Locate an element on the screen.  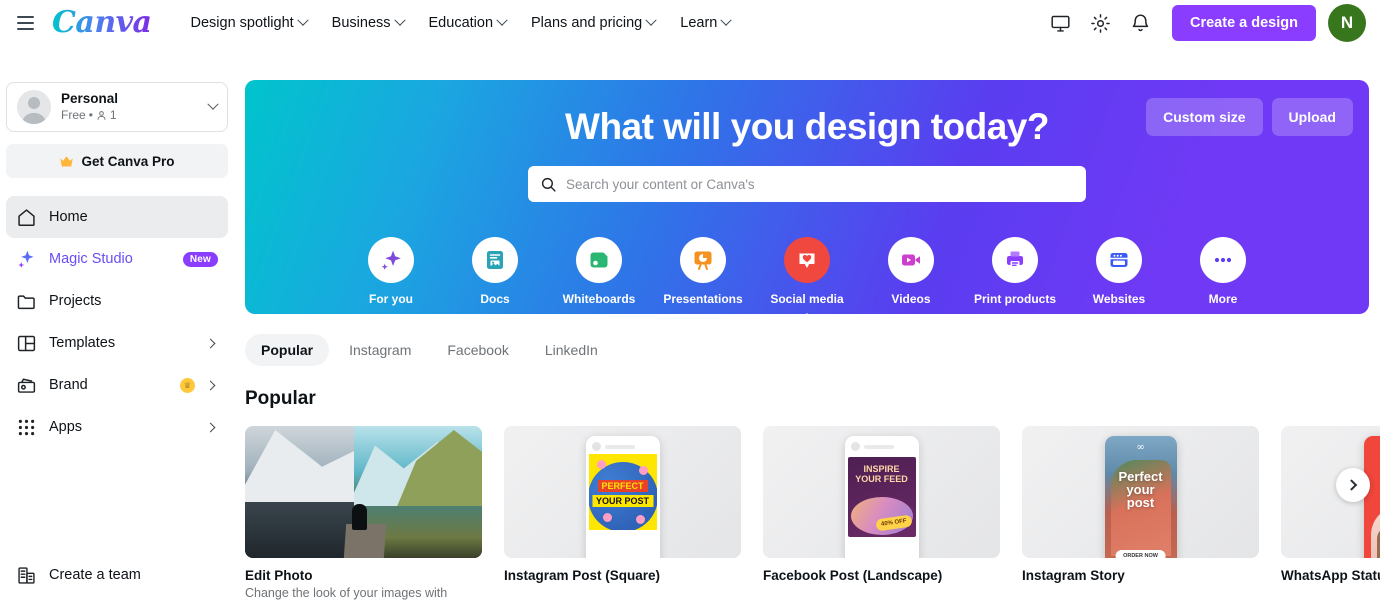
tab-instagram: Instagram is located at coordinates (380, 350).